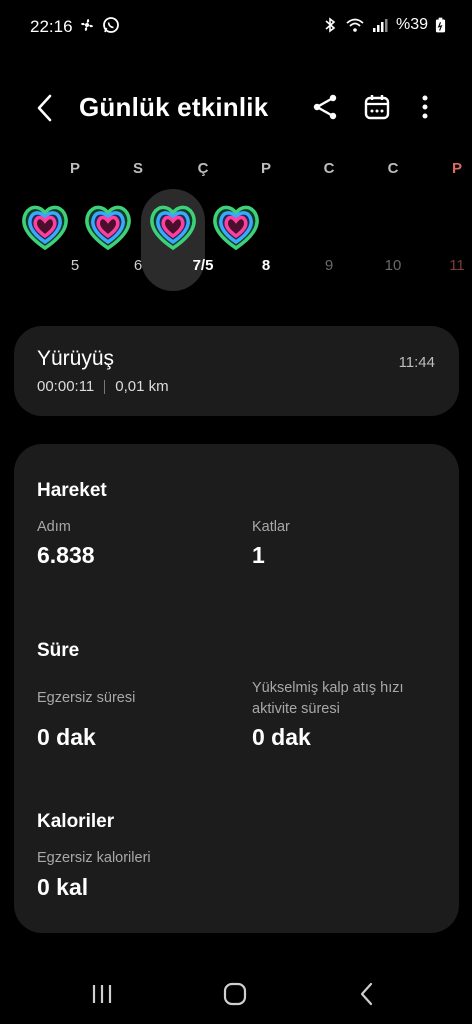 The width and height of the screenshot is (472, 1024). Describe the element at coordinates (66, 737) in the screenshot. I see `exercise-time-value: 0 dak` at that location.